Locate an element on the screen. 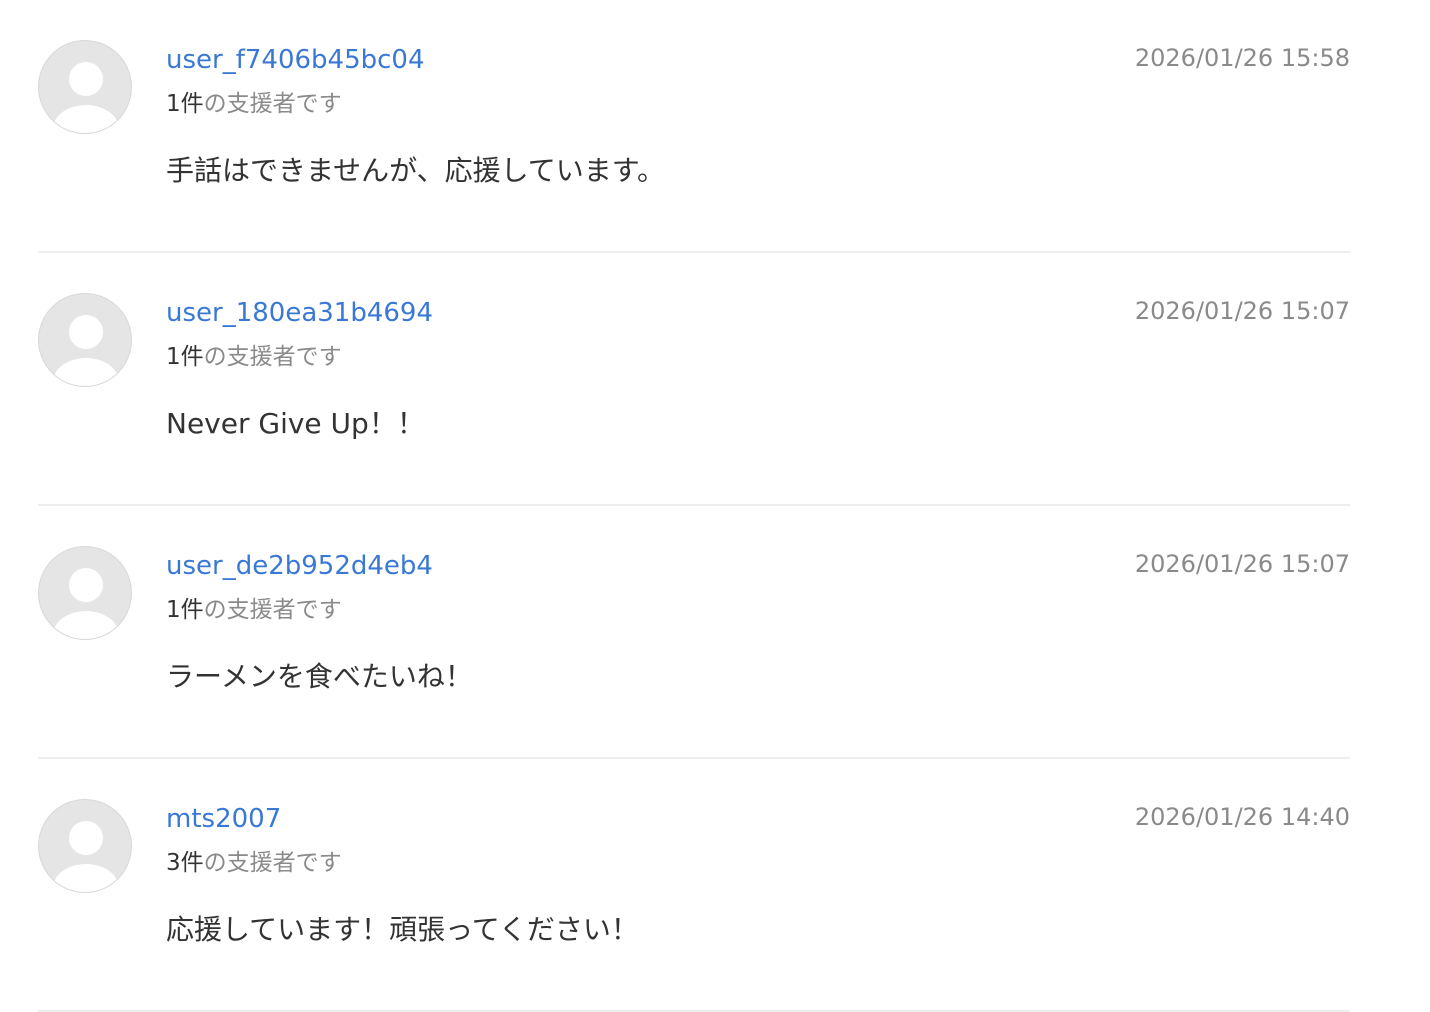 This screenshot has width=1430, height=1012. comment-timestamp: 2026/01/26 15:58 is located at coordinates (1242, 58).